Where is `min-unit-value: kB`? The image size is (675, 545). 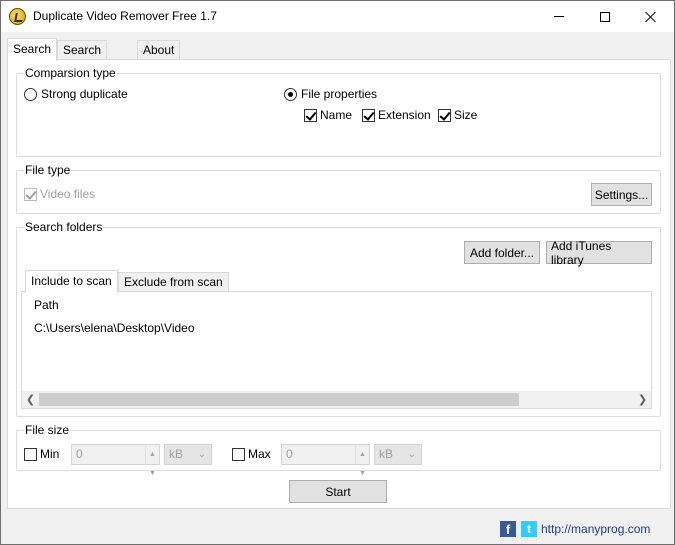 min-unit-value: kB is located at coordinates (176, 454).